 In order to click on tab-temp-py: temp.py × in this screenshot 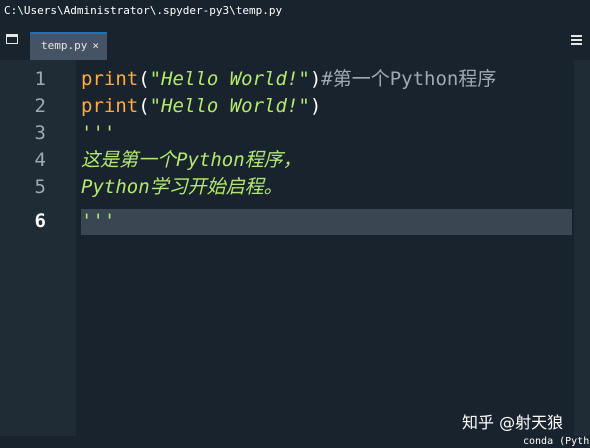, I will do `click(68, 46)`.